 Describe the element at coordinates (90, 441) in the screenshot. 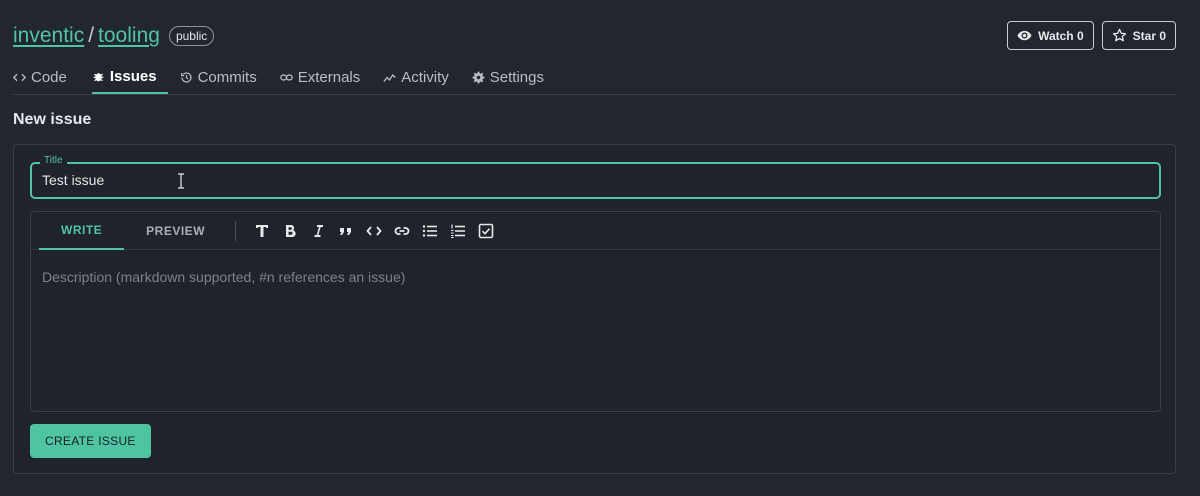

I see `create-issue-button: CREATE ISSUE` at that location.